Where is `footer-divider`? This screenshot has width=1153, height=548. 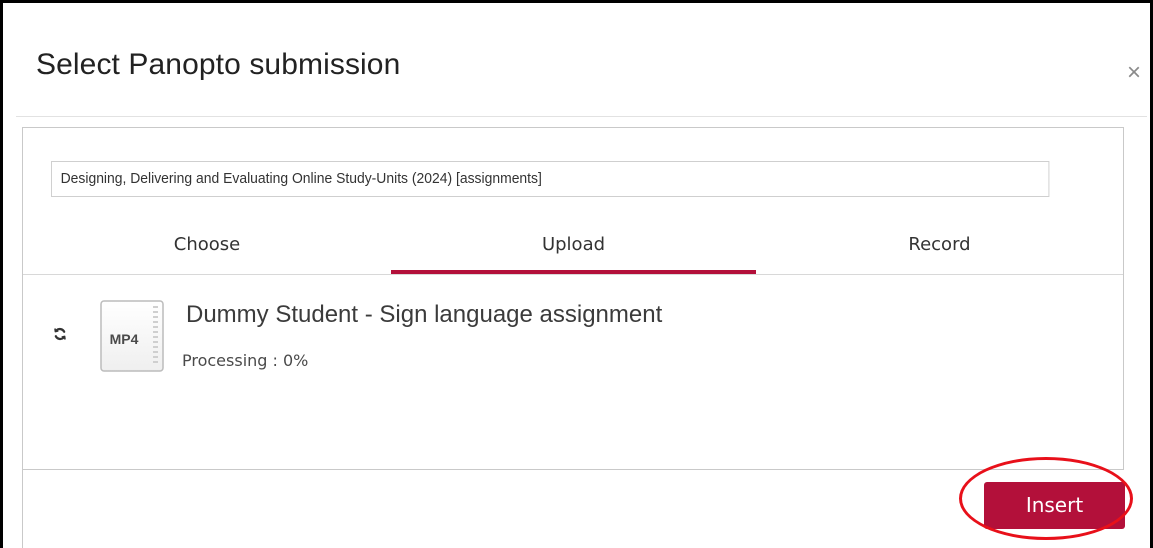 footer-divider is located at coordinates (22, 509).